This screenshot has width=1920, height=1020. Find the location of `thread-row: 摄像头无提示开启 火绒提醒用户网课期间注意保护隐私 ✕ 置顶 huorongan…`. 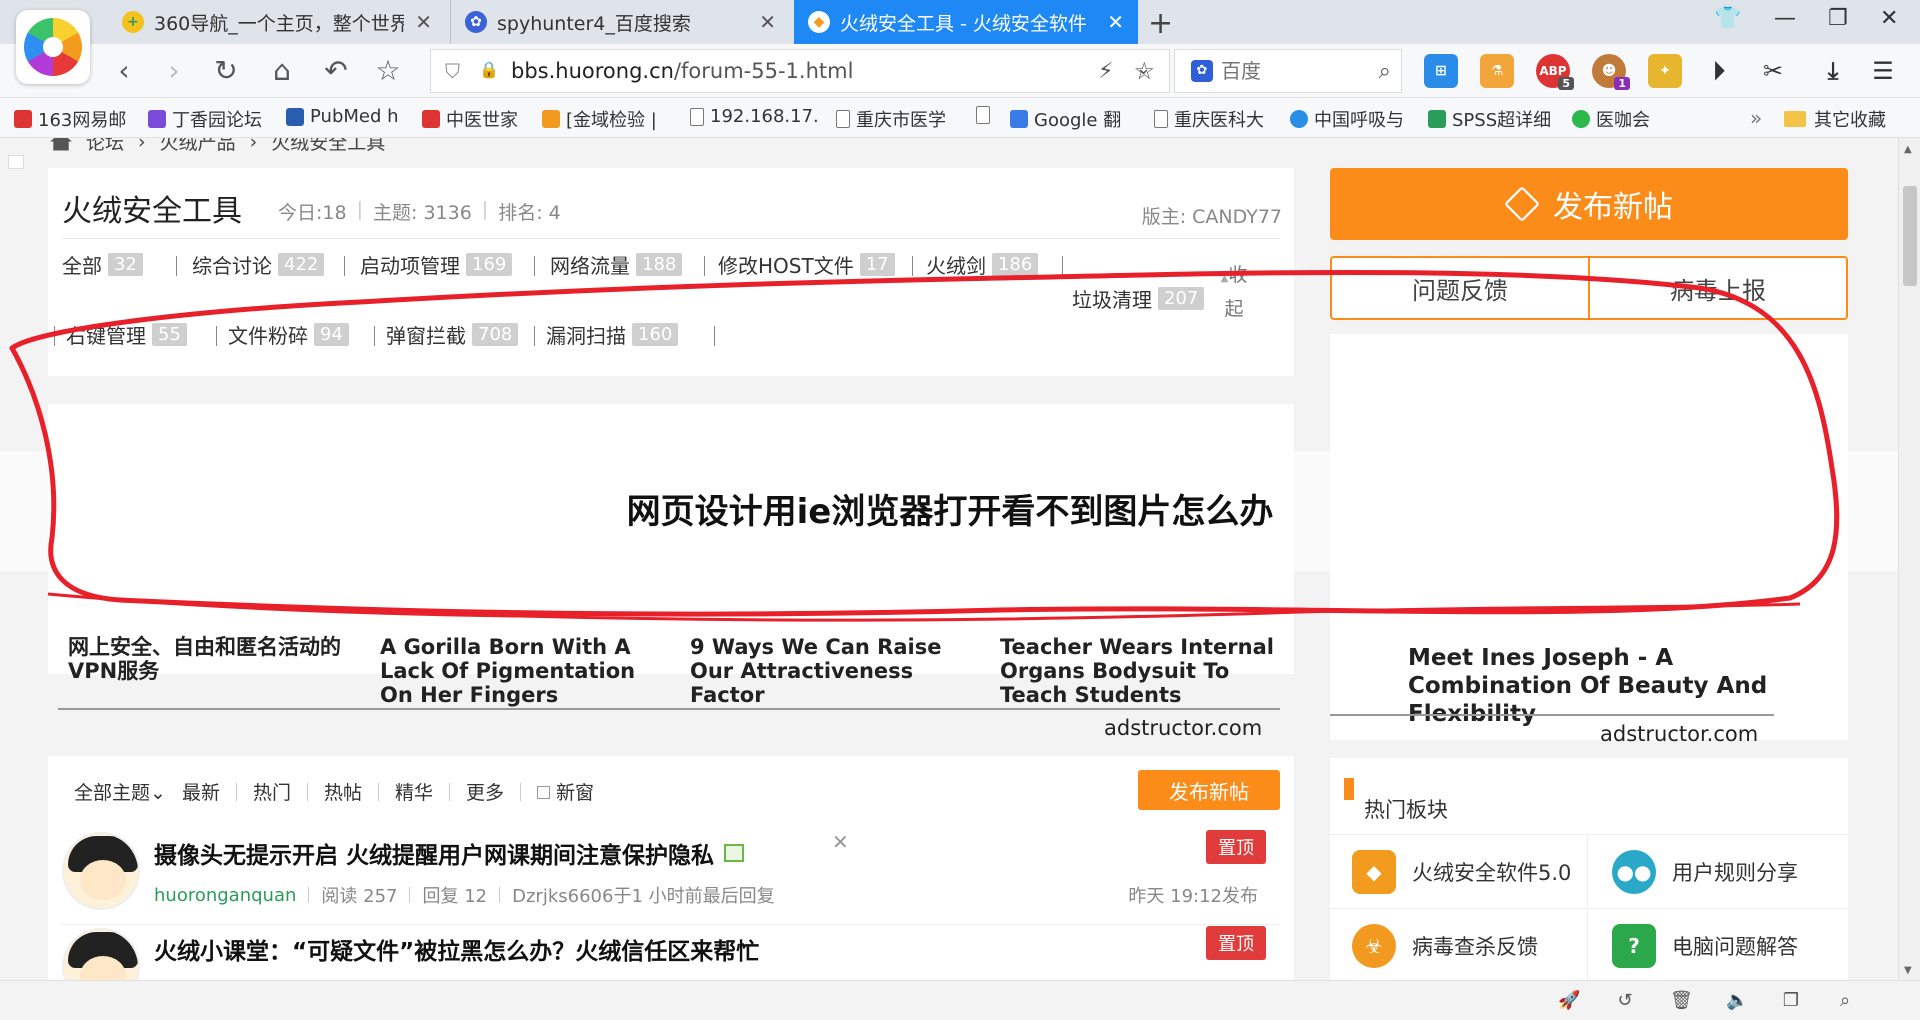

thread-row: 摄像头无提示开启 火绒提醒用户网课期间注意保护隐私 ✕ 置顶 huorongan… is located at coordinates (671, 867).